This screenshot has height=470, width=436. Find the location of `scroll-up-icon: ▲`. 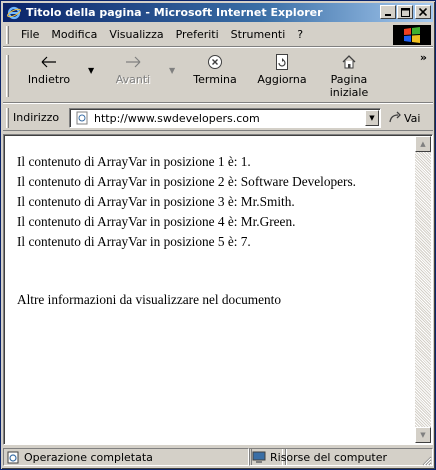

scroll-up-icon: ▲ is located at coordinates (423, 144).